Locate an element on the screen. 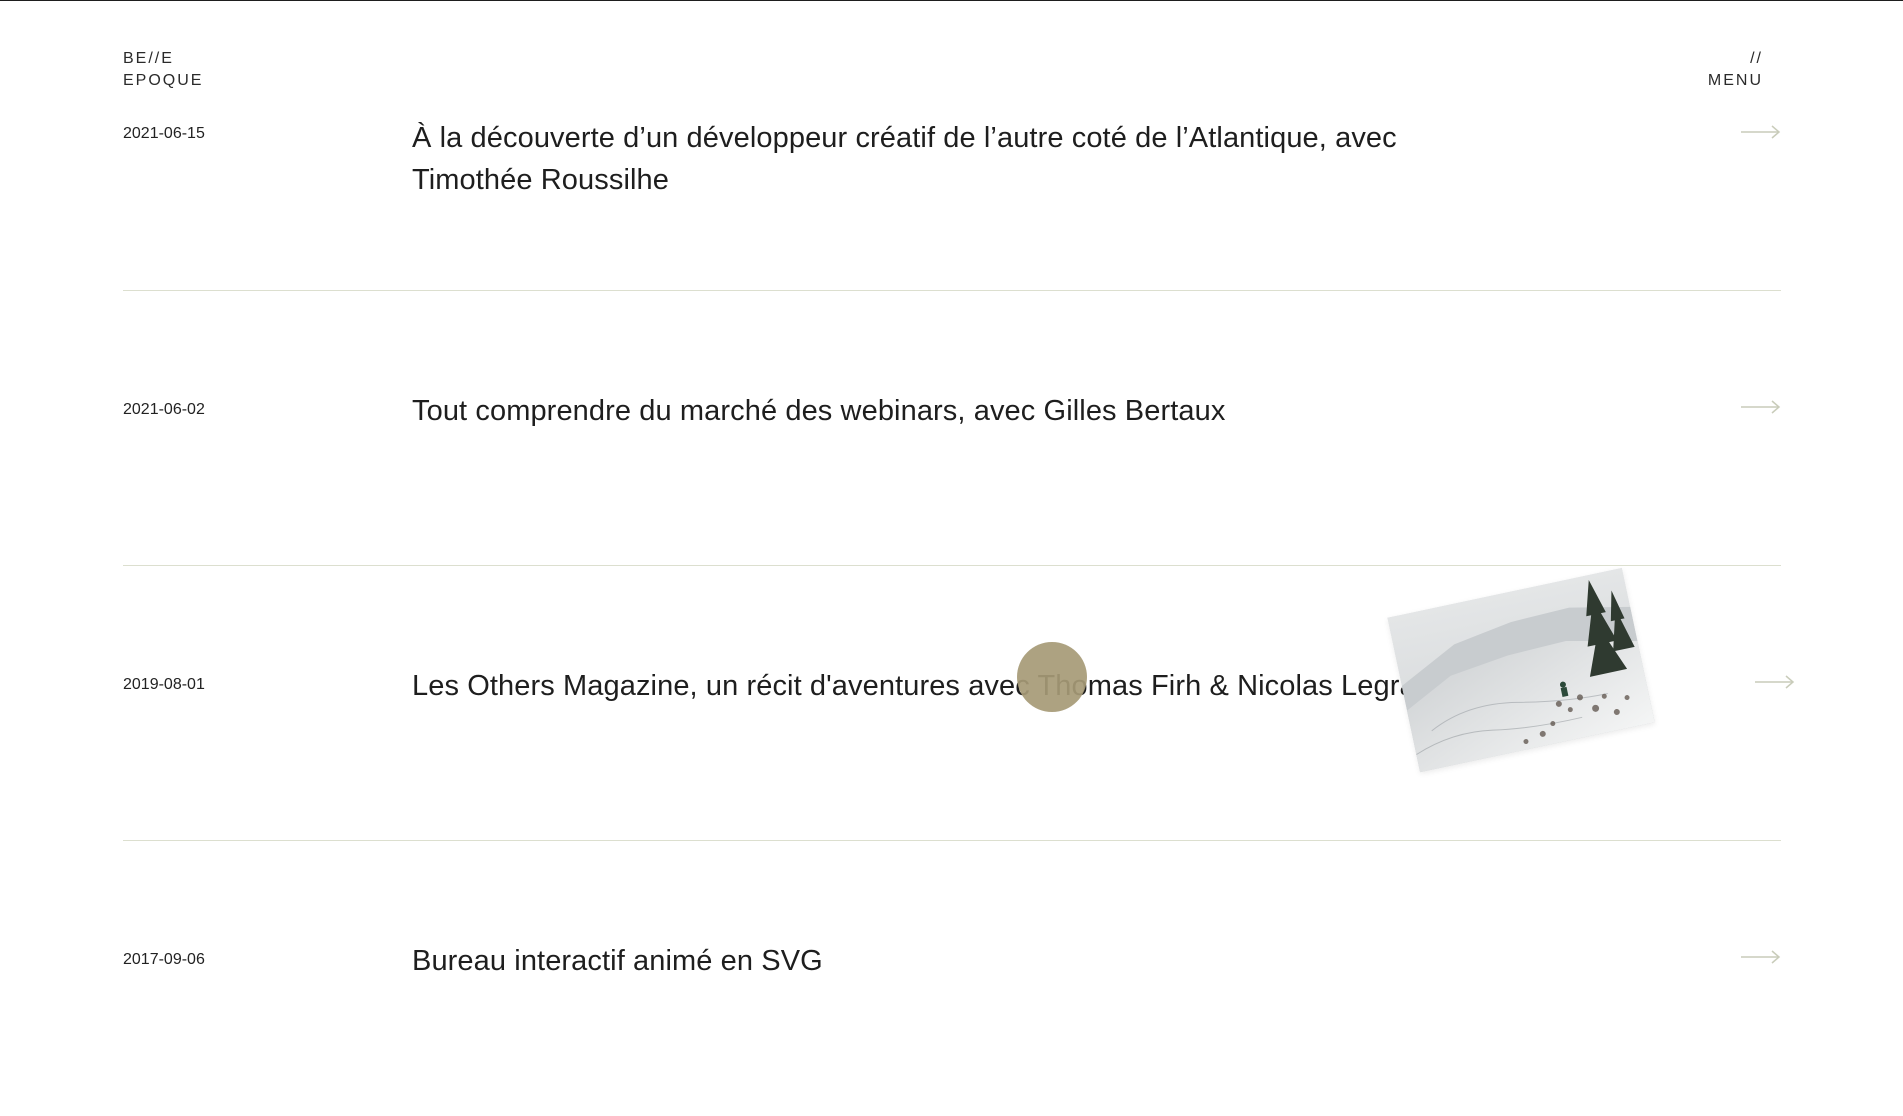 The width and height of the screenshot is (1903, 1116). article-date: 2019-08-01 is located at coordinates (164, 684).